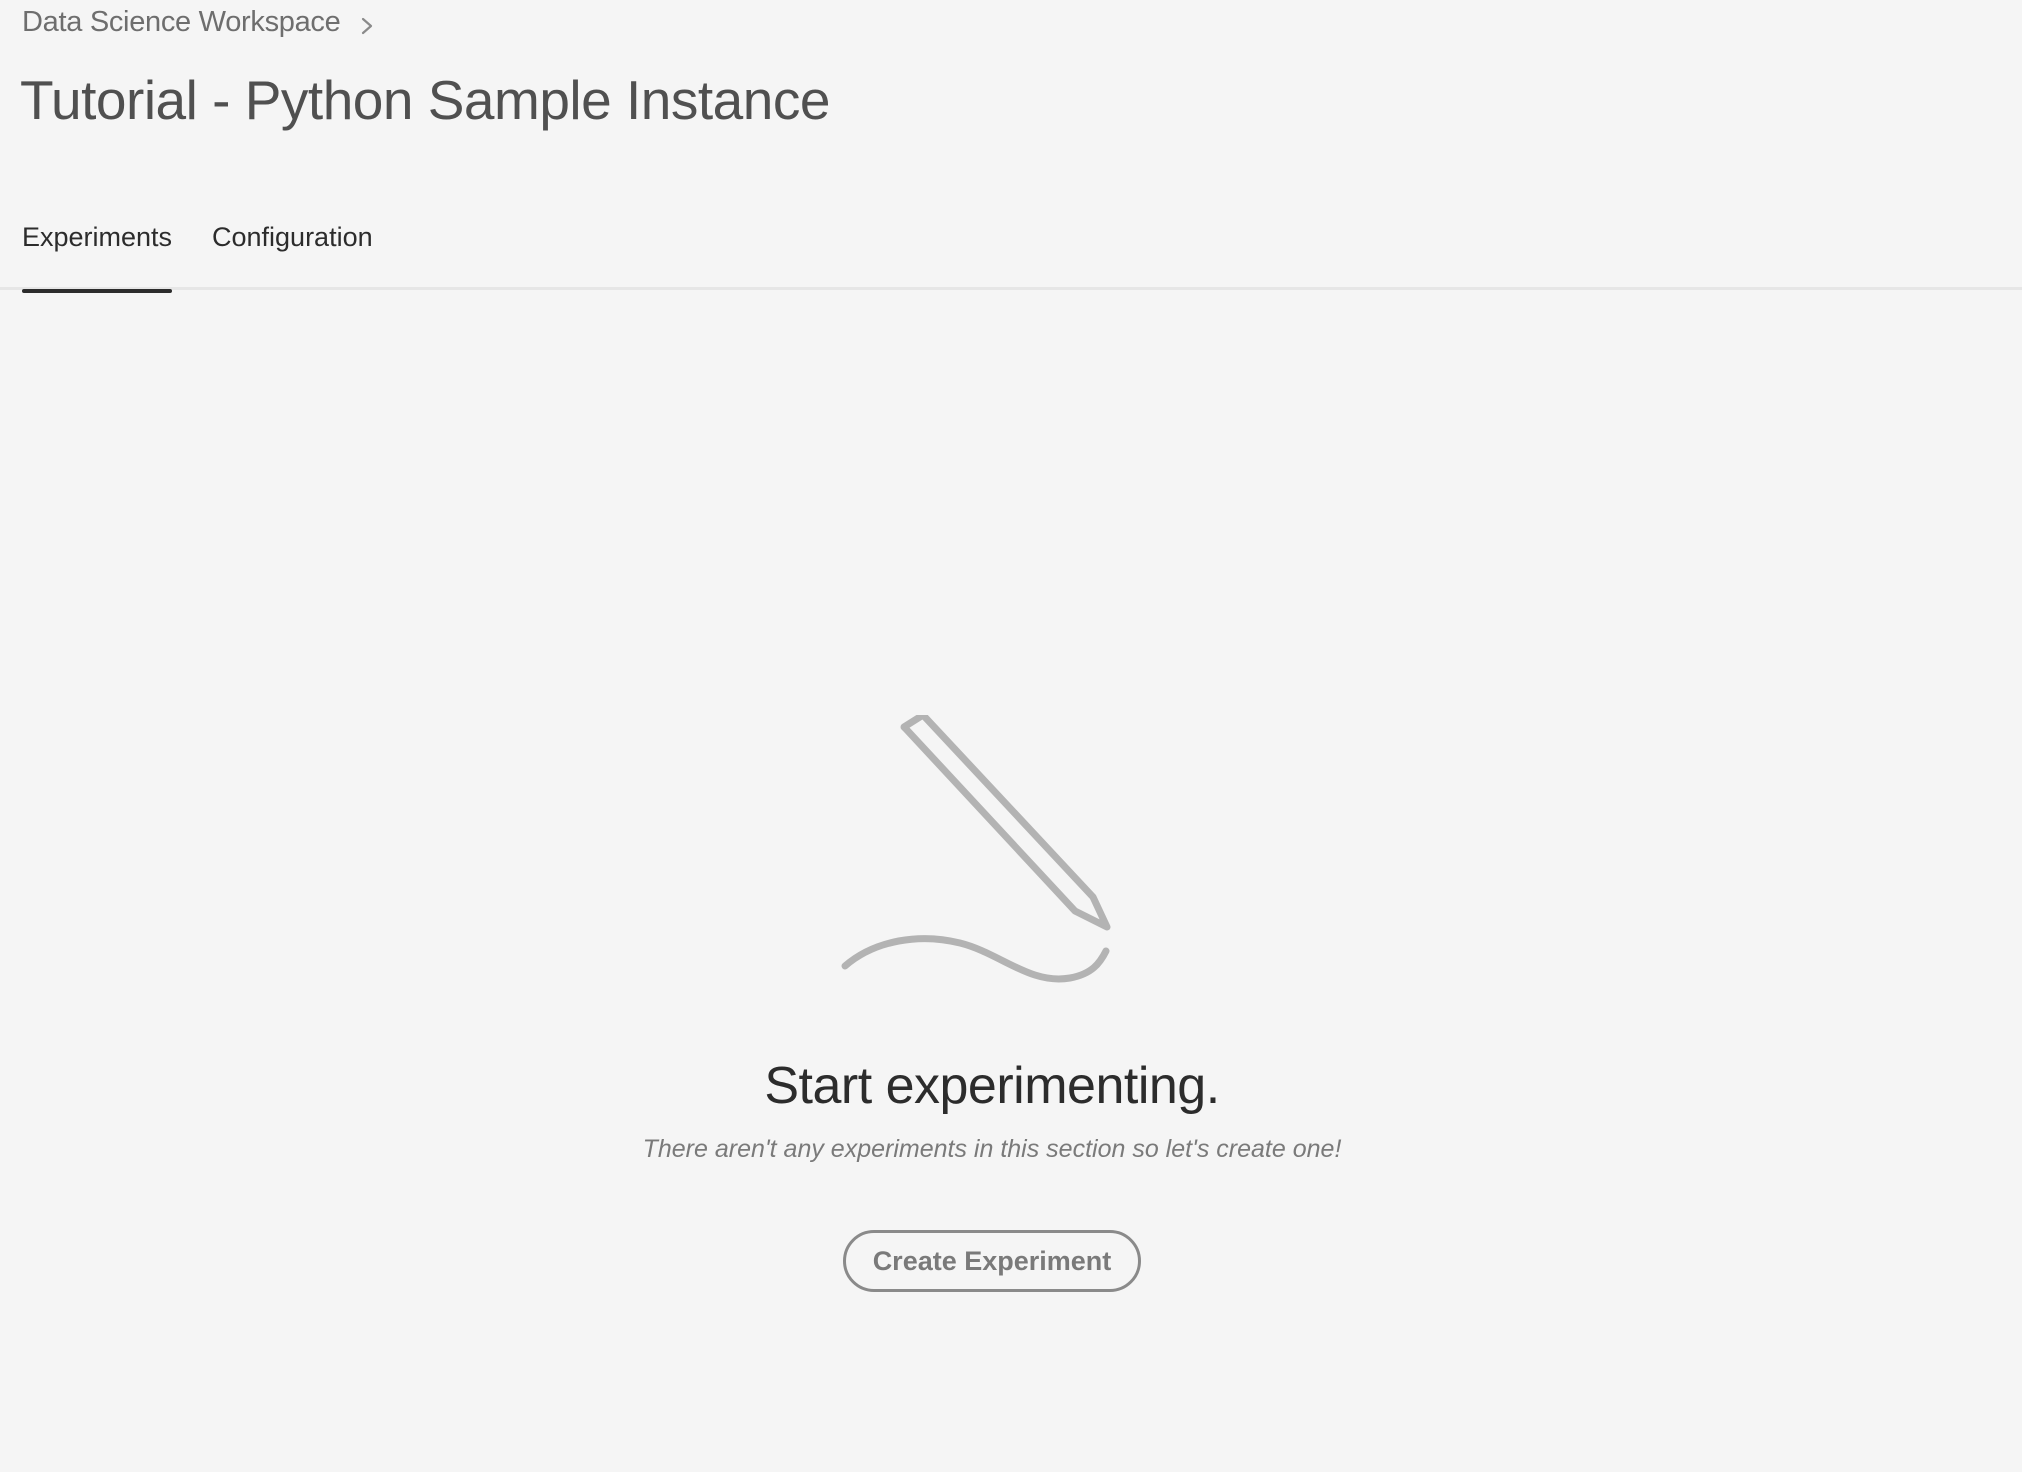  I want to click on create-experiment-button: Create Experiment, so click(992, 1261).